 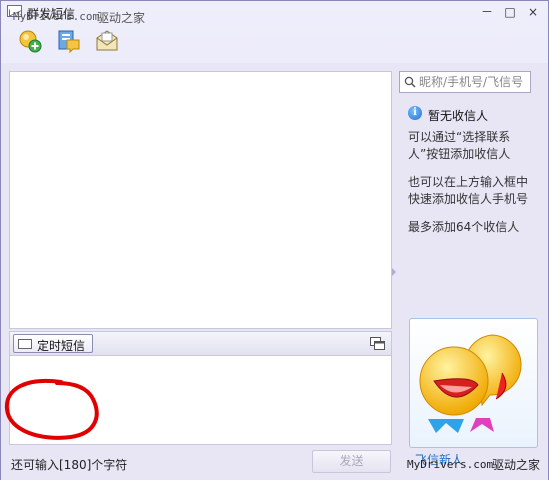 I want to click on no-recipient-title: 暂无收信人, so click(x=458, y=116).